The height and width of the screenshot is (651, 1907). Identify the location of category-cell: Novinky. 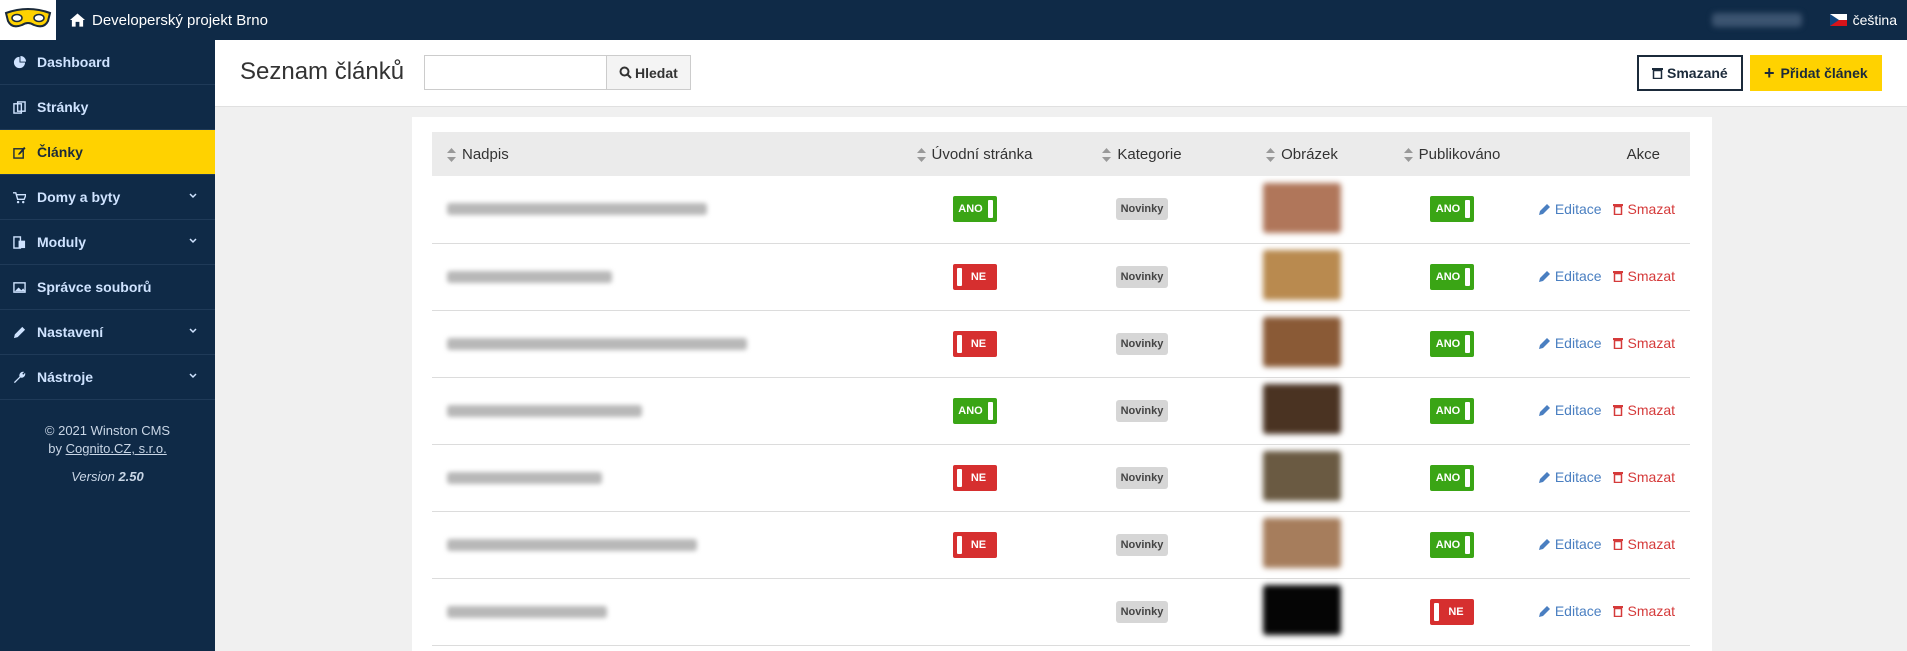
(1142, 209).